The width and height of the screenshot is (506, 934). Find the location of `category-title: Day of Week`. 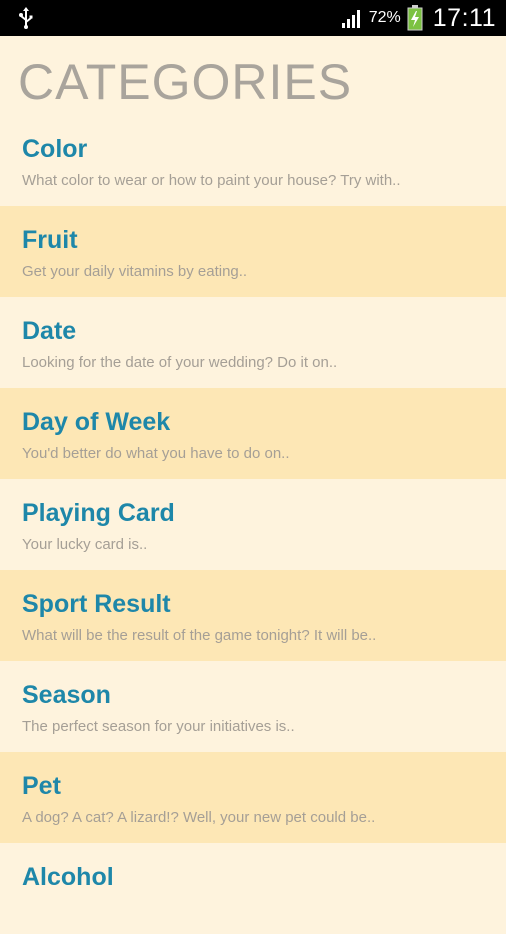

category-title: Day of Week is located at coordinates (96, 422).